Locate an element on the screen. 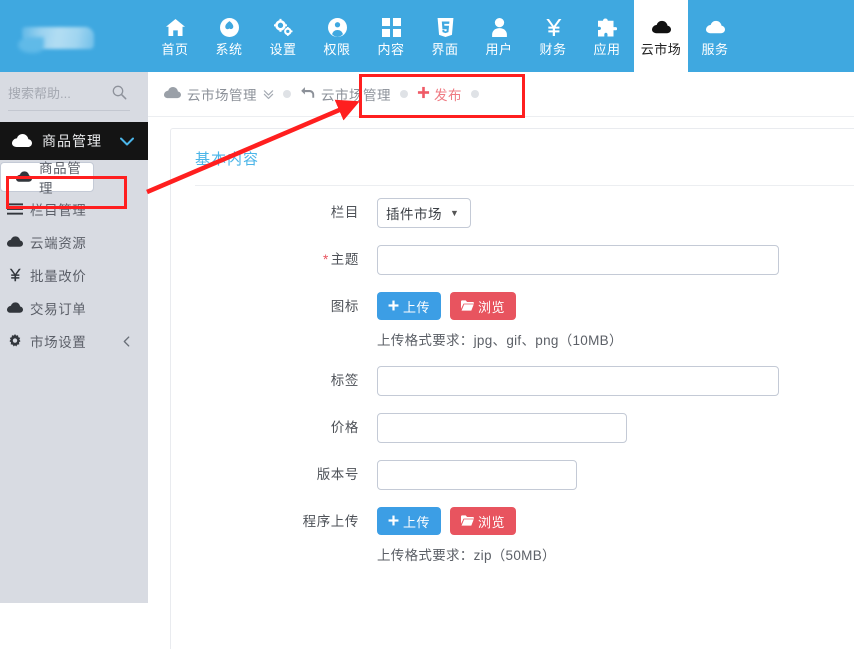 The image size is (854, 649). form-row-5: 版本号 is located at coordinates (512, 475).